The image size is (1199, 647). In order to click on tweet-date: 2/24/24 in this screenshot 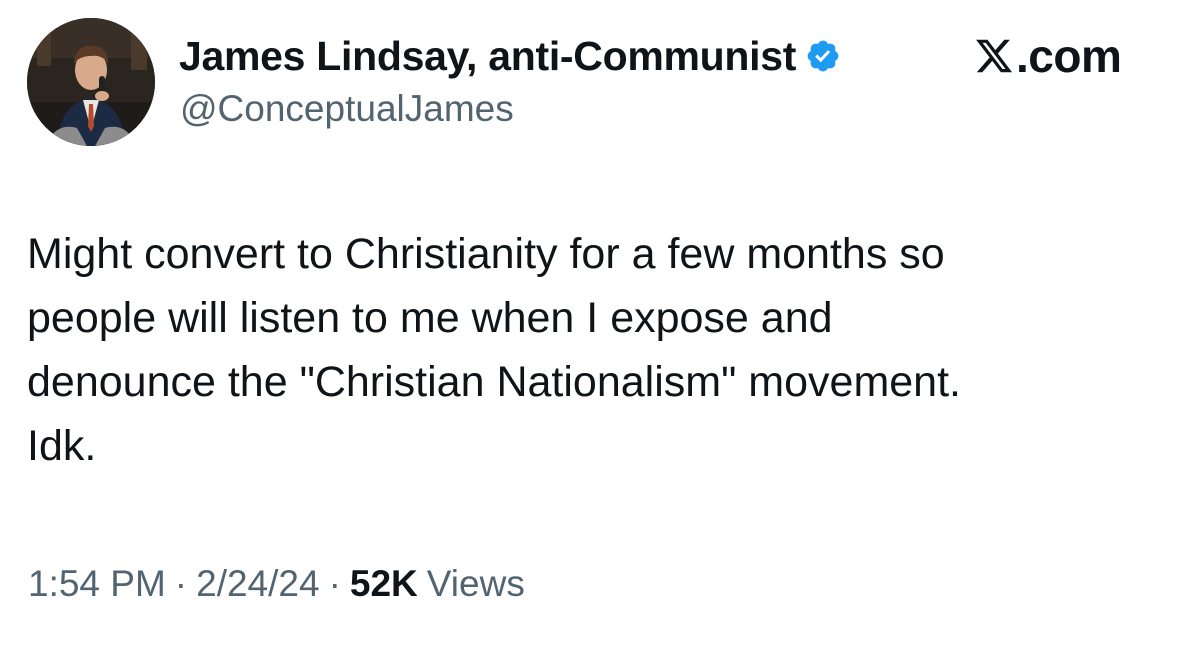, I will do `click(257, 584)`.